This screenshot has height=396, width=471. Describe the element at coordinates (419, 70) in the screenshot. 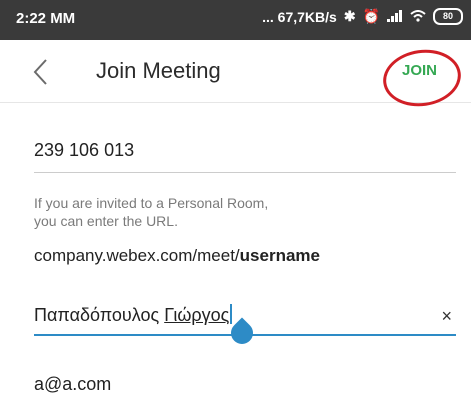

I see `join-button: JOIN` at that location.